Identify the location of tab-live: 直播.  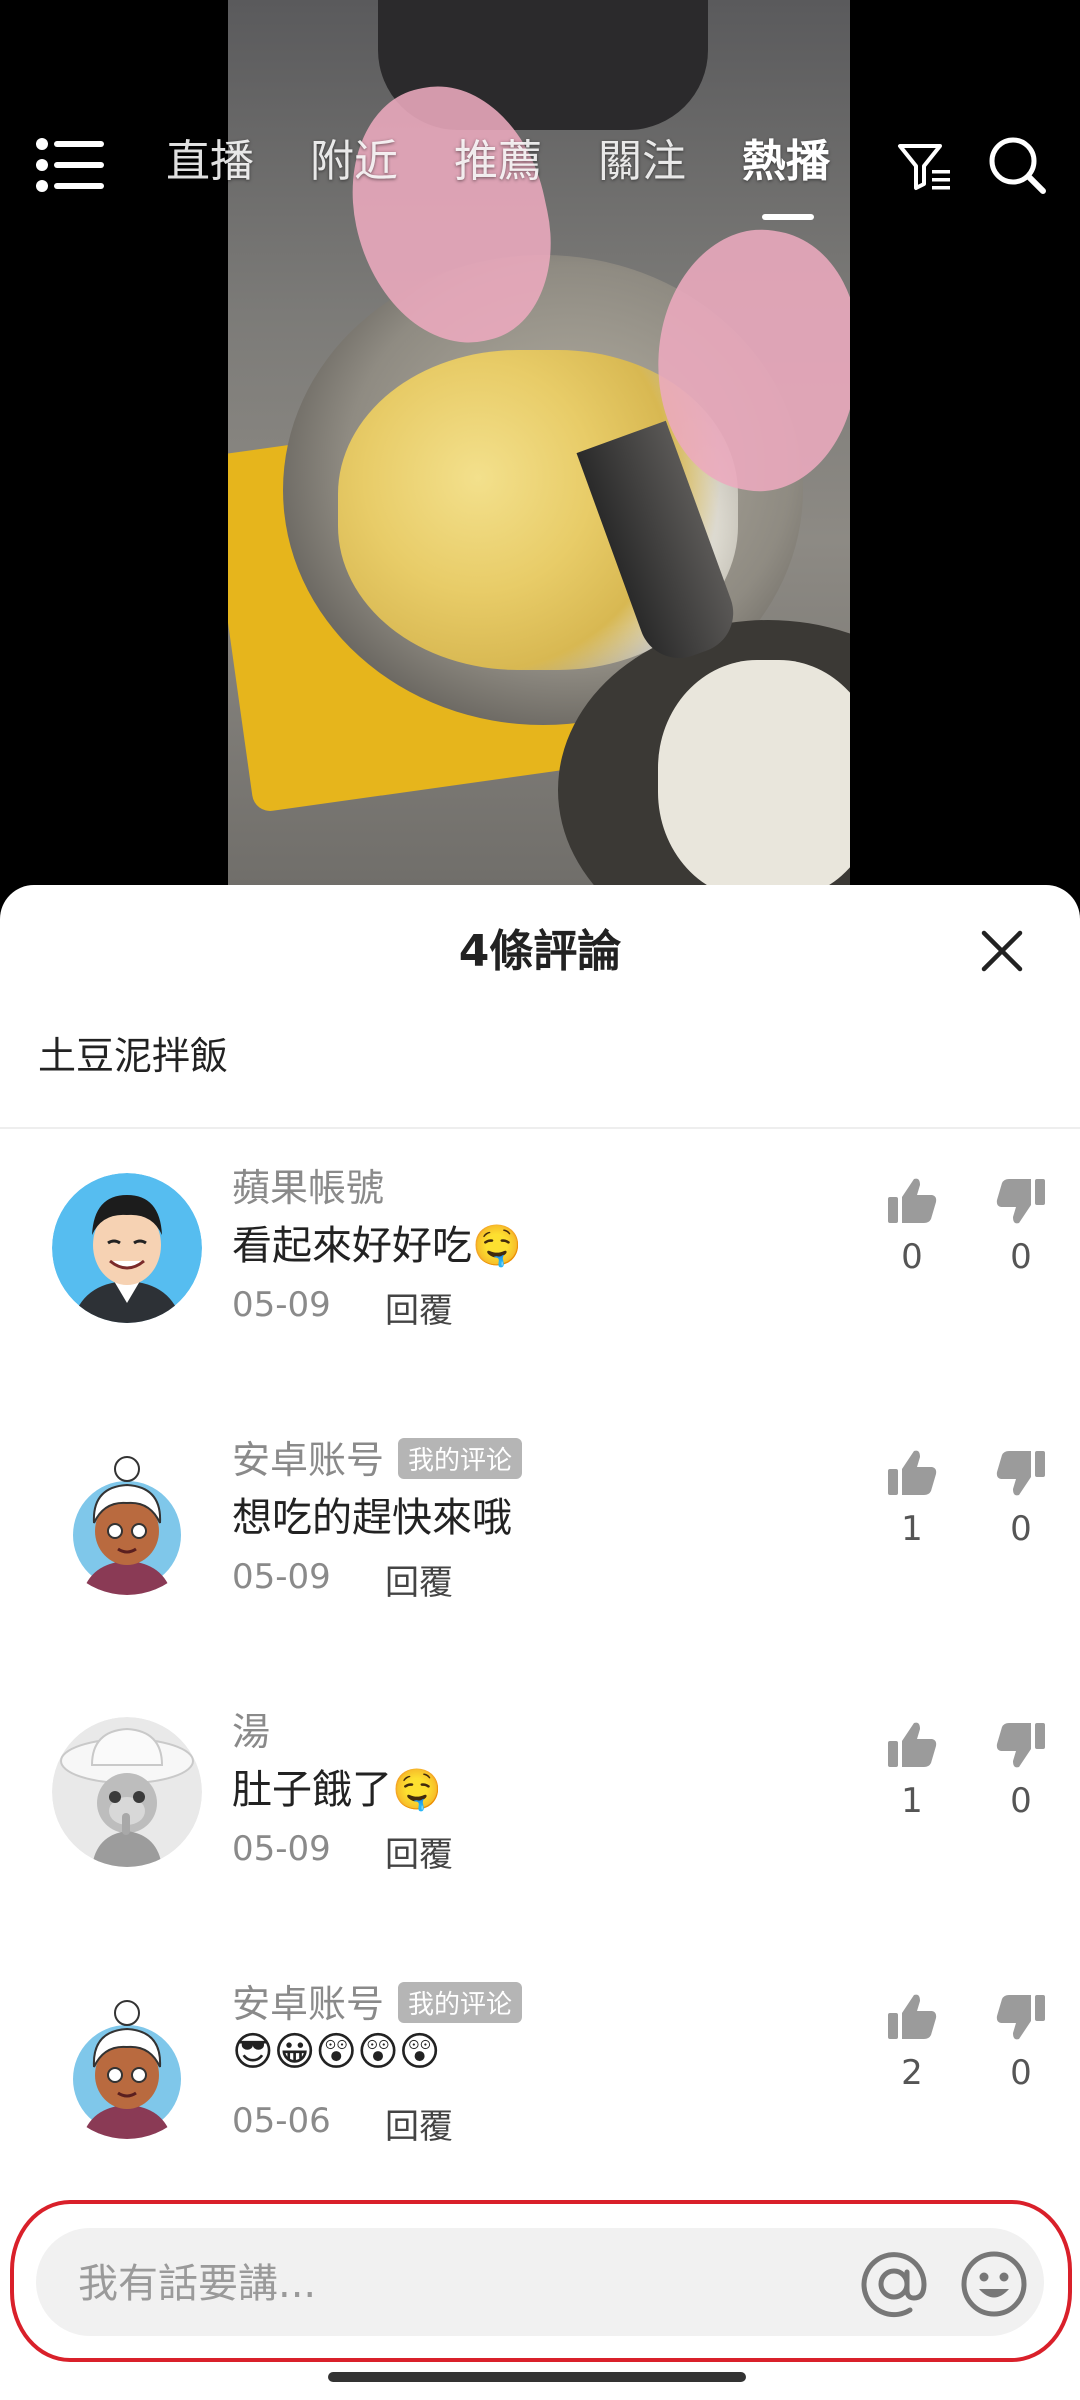
(210, 162).